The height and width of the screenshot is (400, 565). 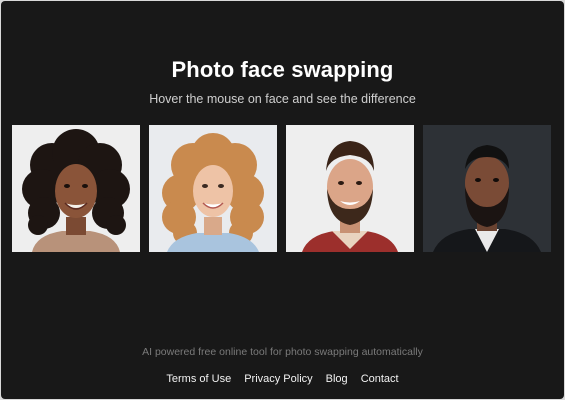 I want to click on privacy-policy-link: Privacy Policy, so click(x=278, y=379).